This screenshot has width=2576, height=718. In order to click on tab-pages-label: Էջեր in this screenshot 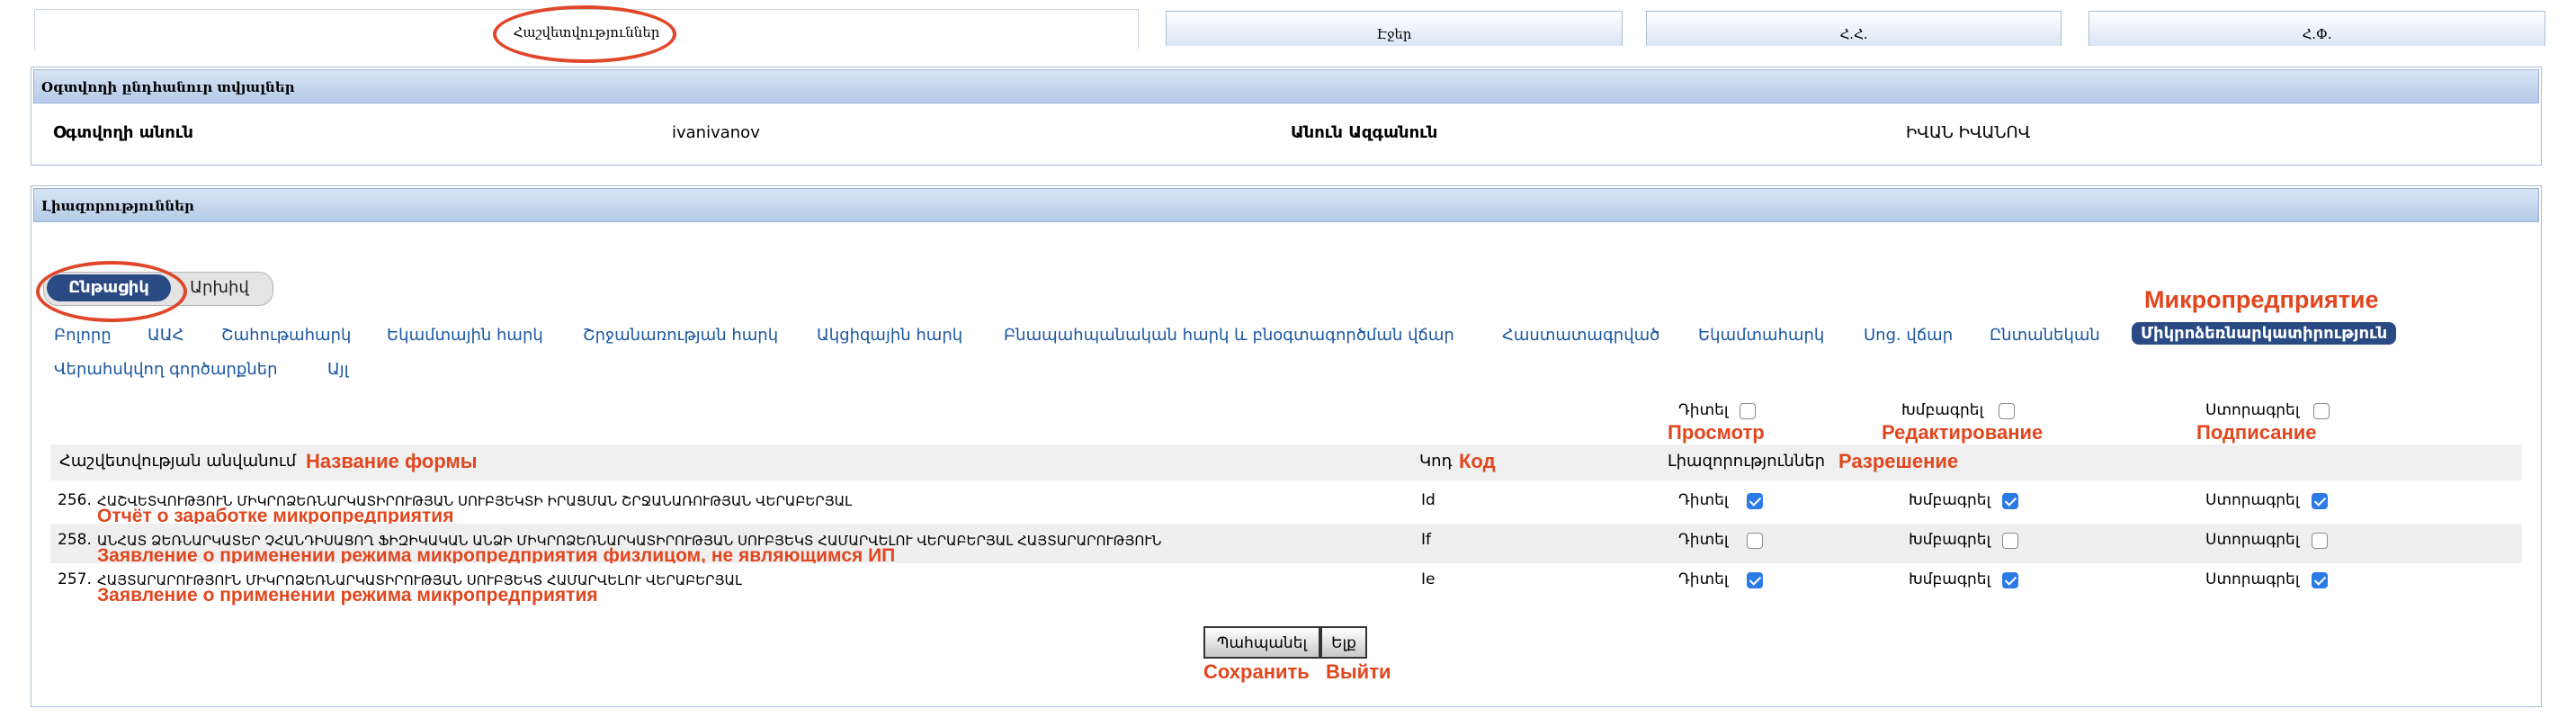, I will do `click(1394, 34)`.